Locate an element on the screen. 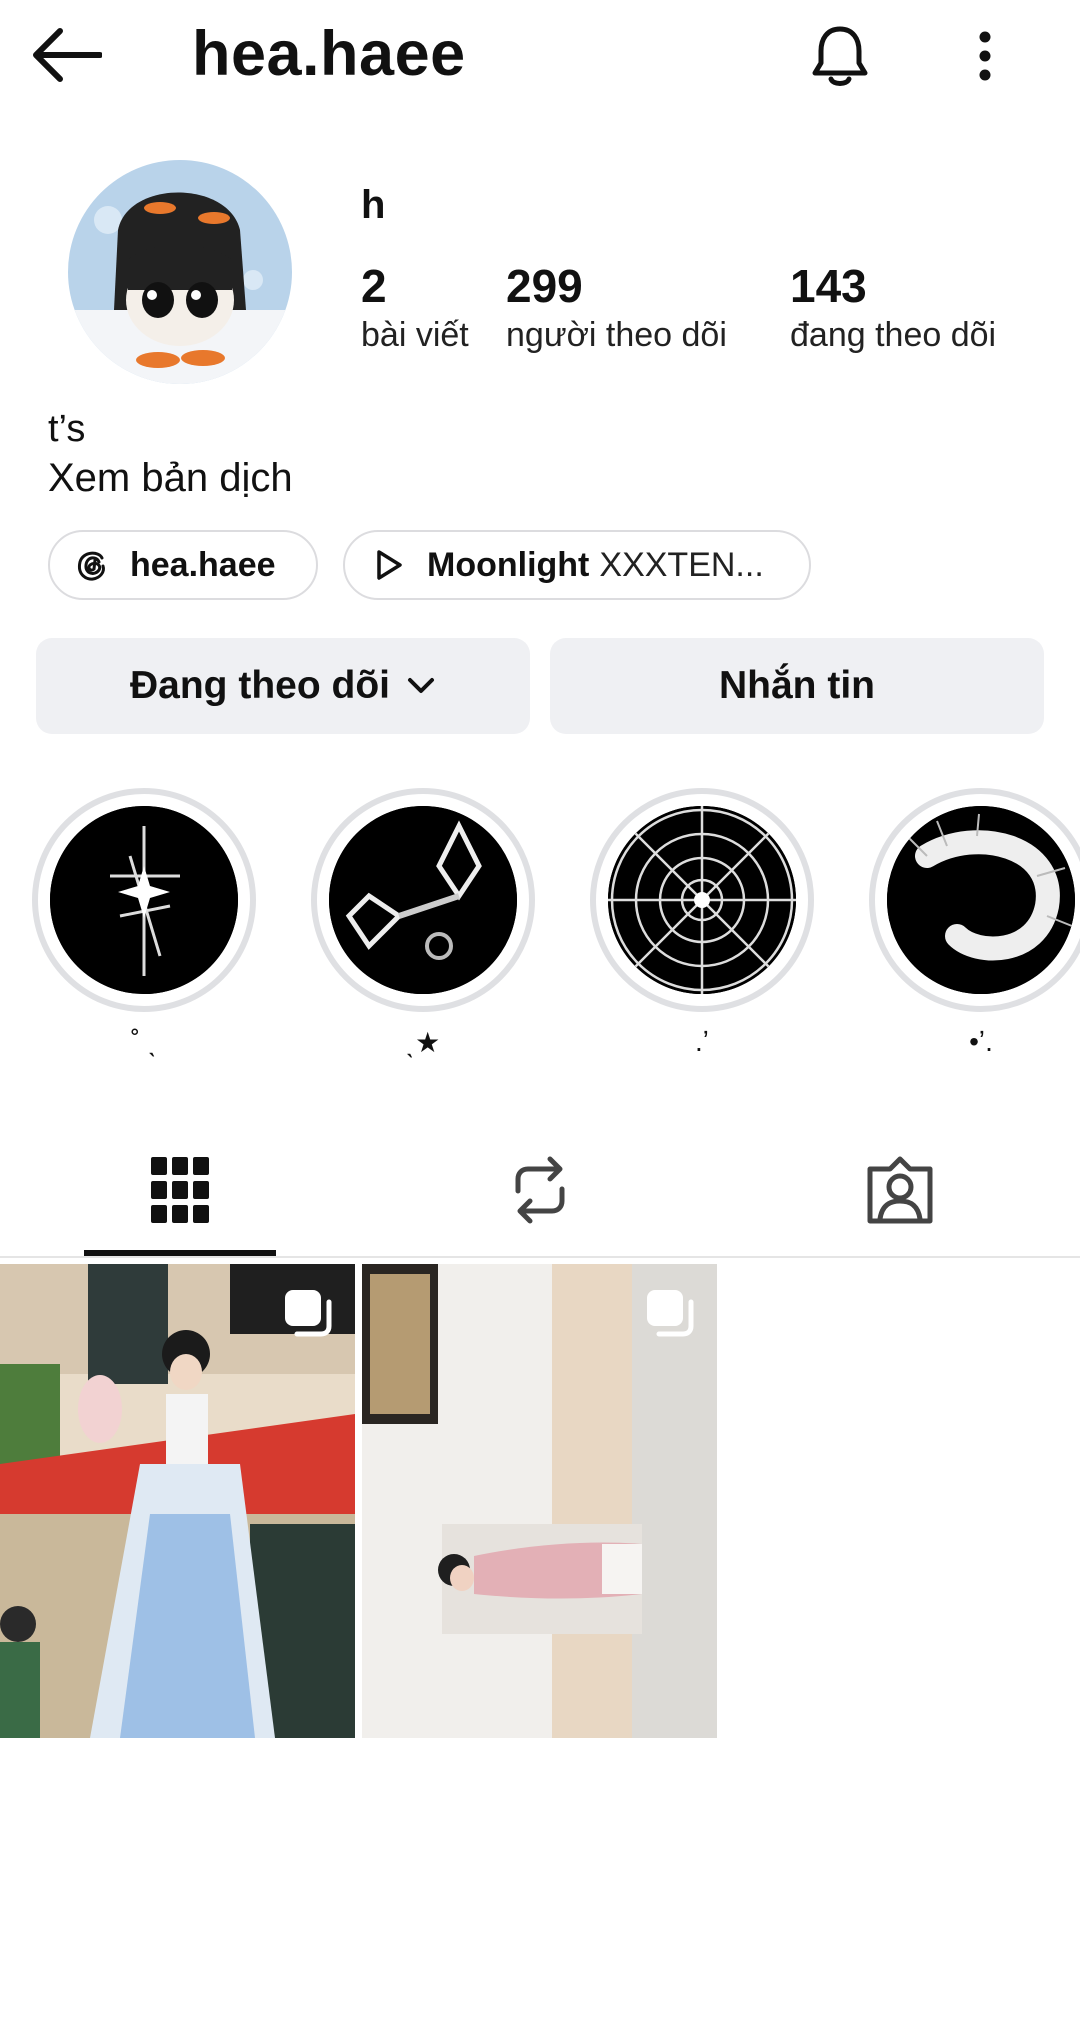 The image size is (1080, 2019). notifications-button is located at coordinates (840, 56).